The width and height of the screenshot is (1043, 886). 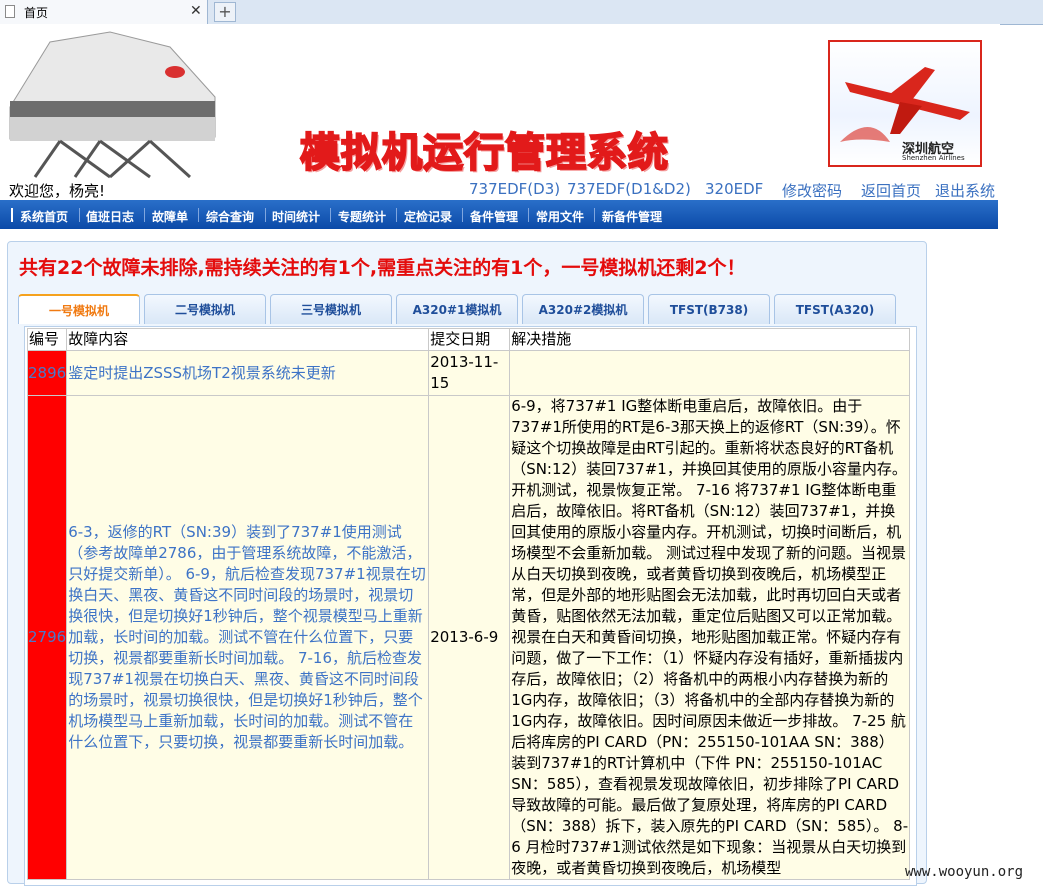 I want to click on tab-tfst-b738: TFST(B738), so click(x=709, y=309).